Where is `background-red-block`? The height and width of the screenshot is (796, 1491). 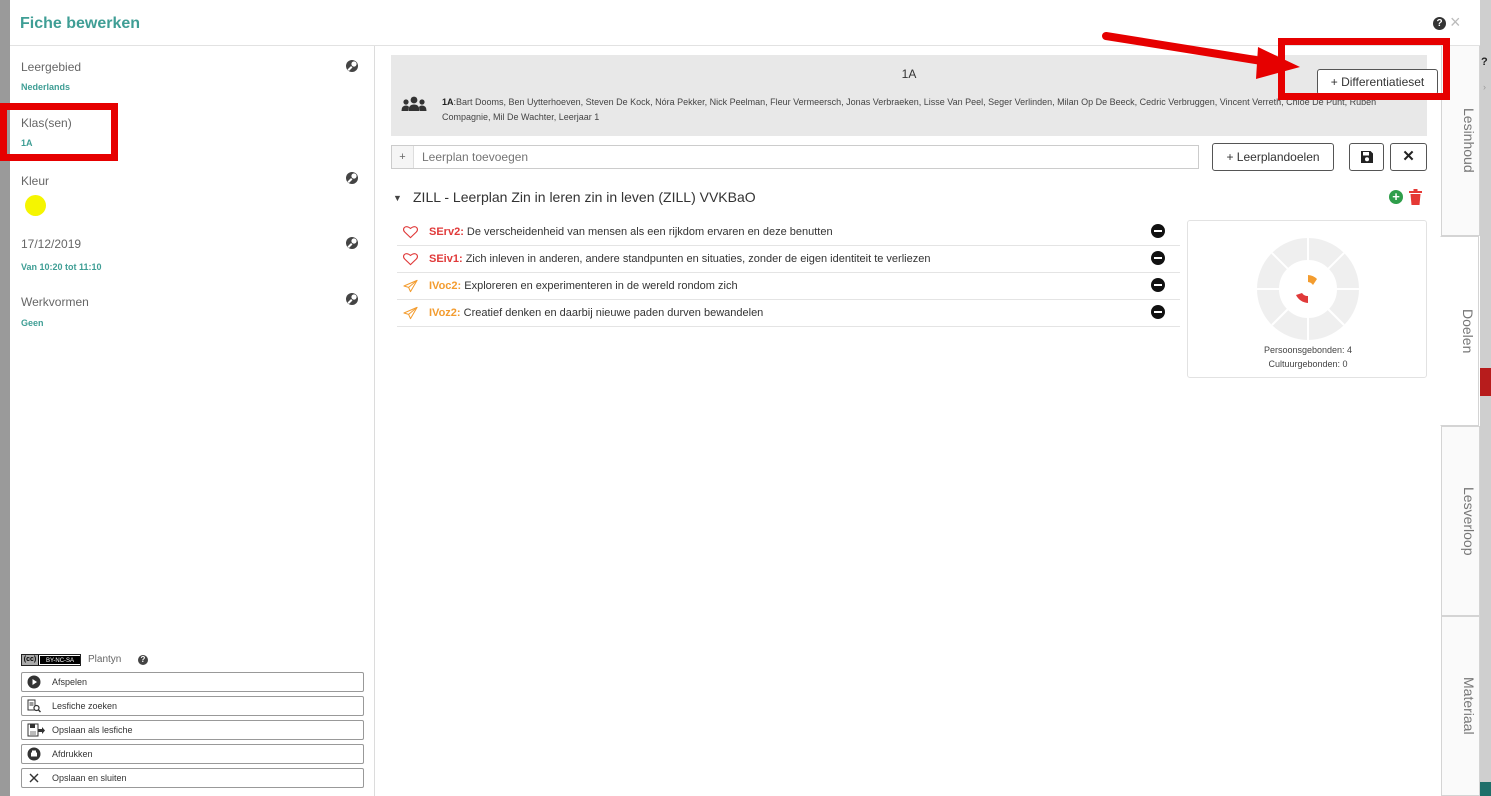 background-red-block is located at coordinates (1485, 382).